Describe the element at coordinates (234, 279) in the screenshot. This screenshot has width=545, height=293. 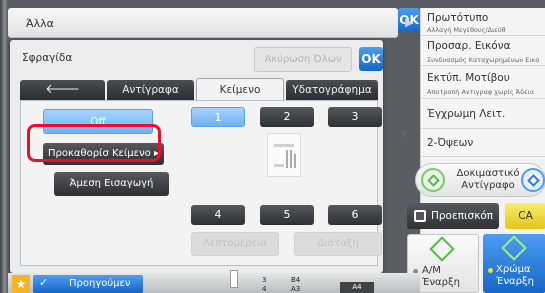
I see `tray-icon` at that location.